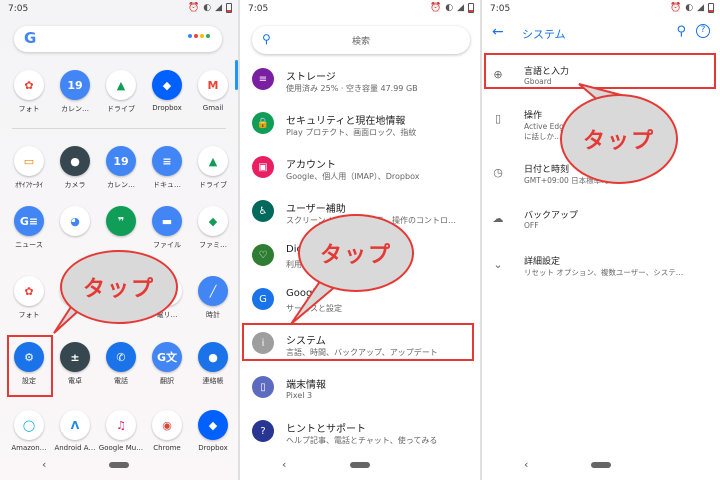 This screenshot has width=720, height=480. I want to click on settings-item-icon: G, so click(263, 299).